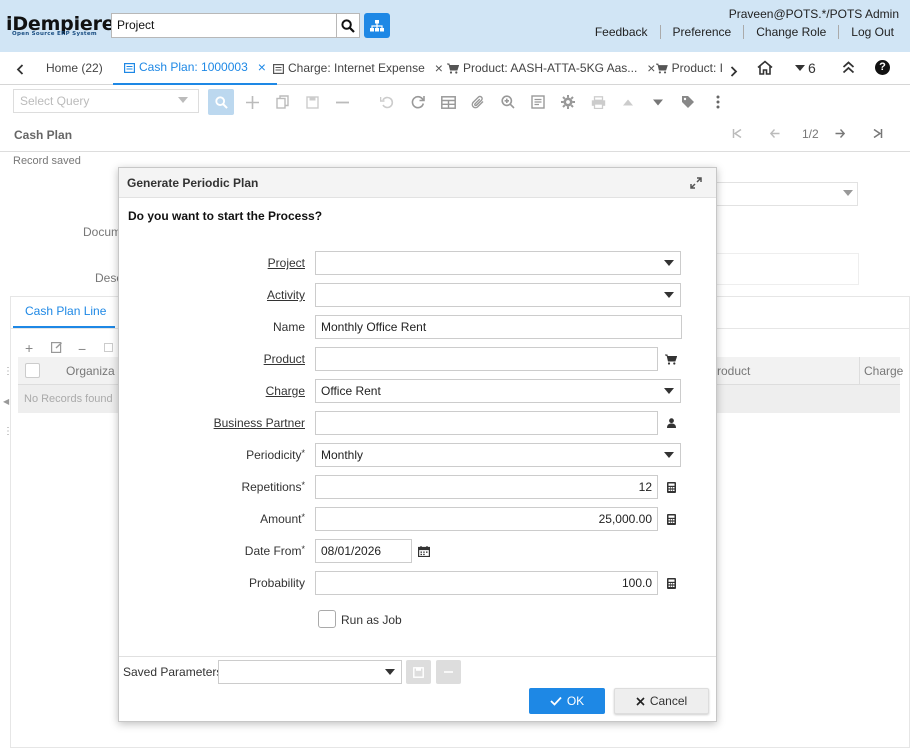 This screenshot has height=752, width=910. I want to click on logout-link: Log Out, so click(872, 32).